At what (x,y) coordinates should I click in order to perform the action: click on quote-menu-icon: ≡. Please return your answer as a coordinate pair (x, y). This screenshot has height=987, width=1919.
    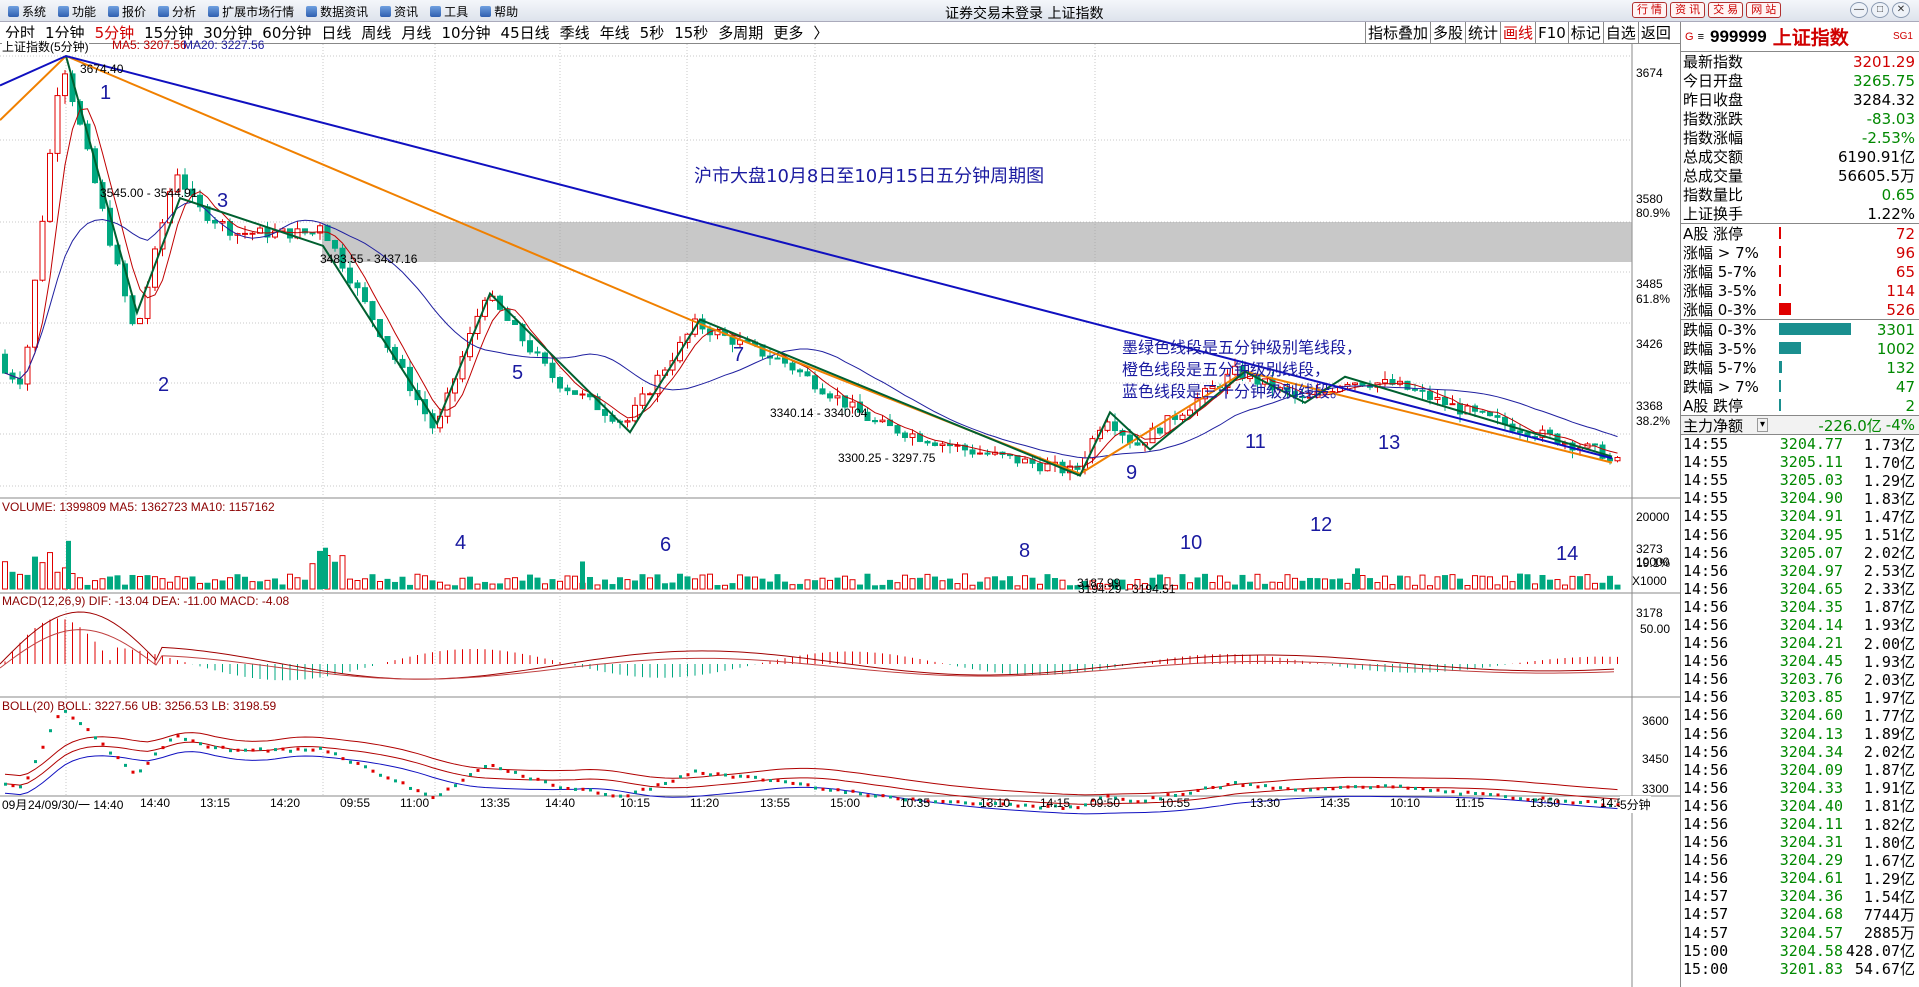
    Looking at the image, I should click on (1701, 37).